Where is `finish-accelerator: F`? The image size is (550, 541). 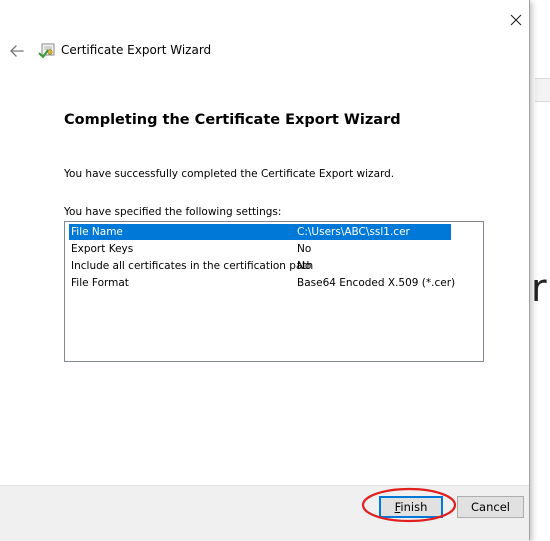
finish-accelerator: F is located at coordinates (397, 507).